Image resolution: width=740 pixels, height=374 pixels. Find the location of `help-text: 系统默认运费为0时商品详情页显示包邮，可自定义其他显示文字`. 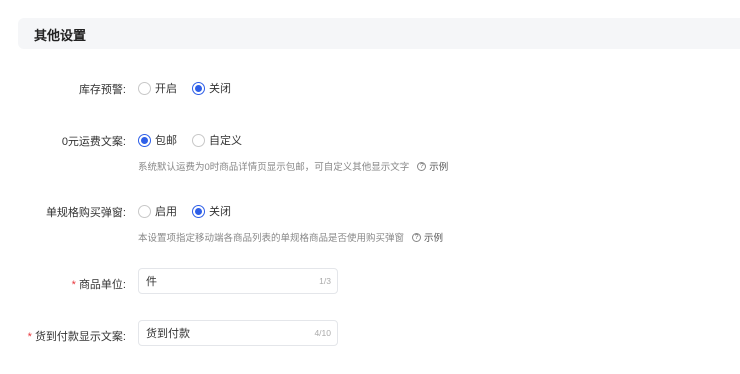

help-text: 系统默认运费为0时商品详情页显示包邮，可自定义其他显示文字 is located at coordinates (274, 167).